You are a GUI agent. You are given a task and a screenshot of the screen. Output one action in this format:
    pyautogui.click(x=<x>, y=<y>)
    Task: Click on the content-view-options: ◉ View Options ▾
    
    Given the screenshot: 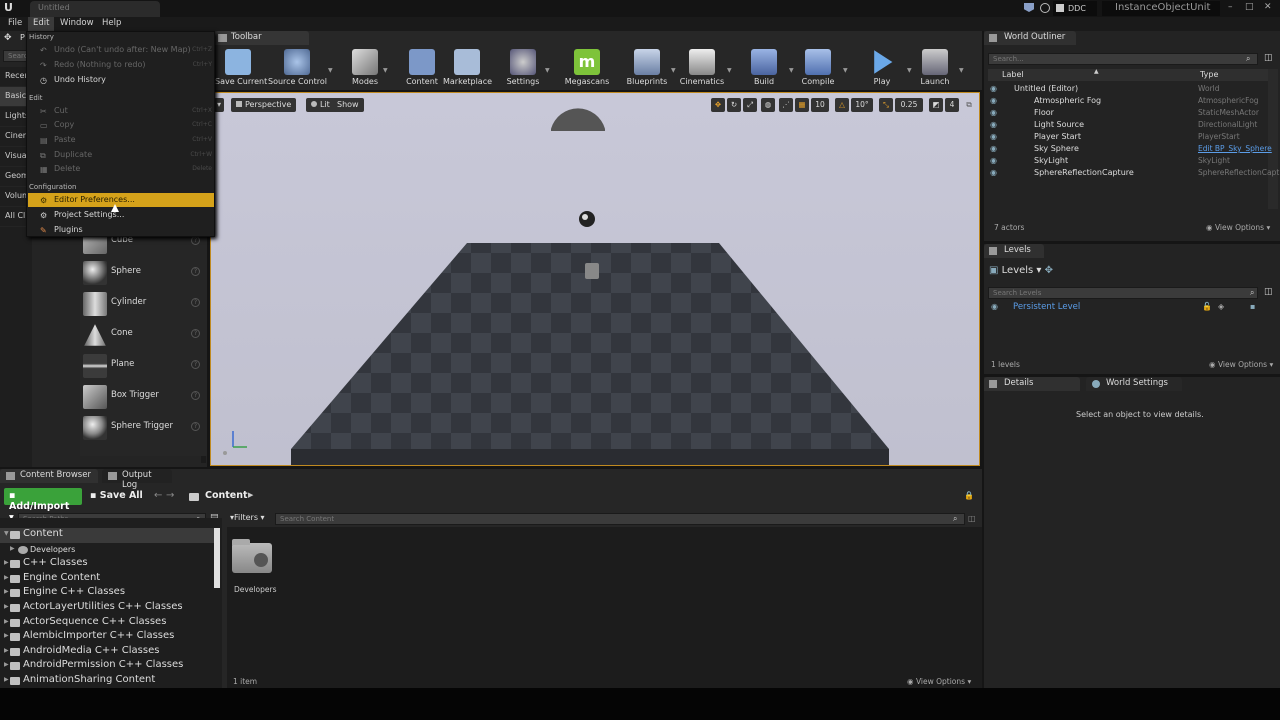 What is the action you would take?
    pyautogui.click(x=939, y=681)
    